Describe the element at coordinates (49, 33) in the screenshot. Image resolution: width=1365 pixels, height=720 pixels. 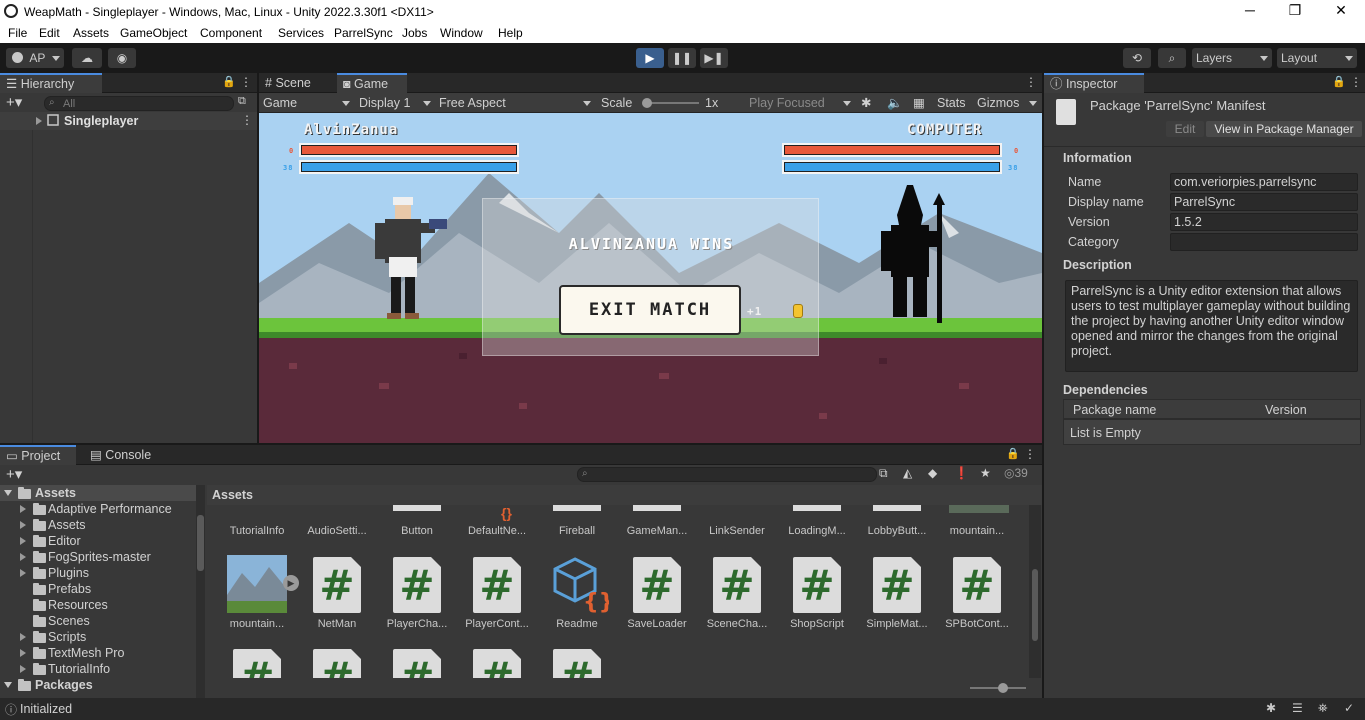
I see `menu-edit: Edit` at that location.